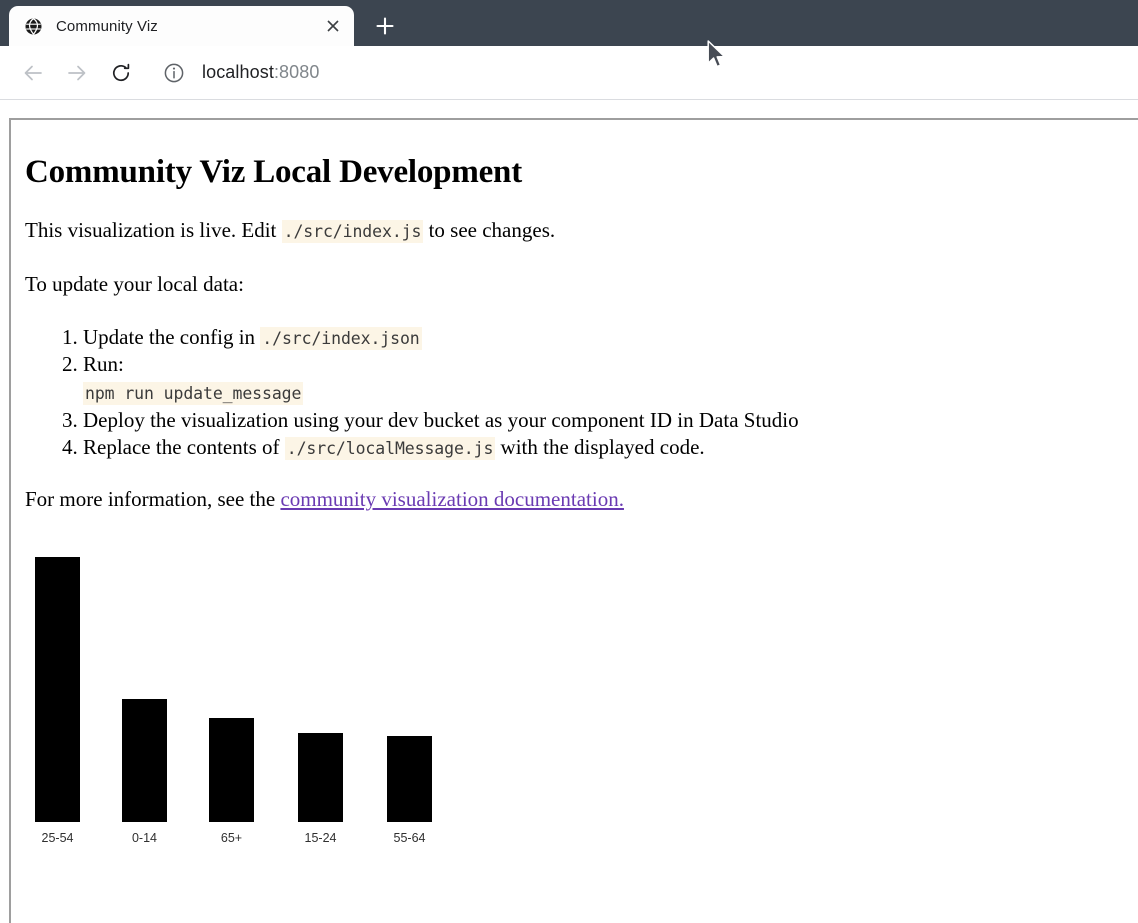 The image size is (1138, 923). I want to click on plus-icon, so click(385, 26).